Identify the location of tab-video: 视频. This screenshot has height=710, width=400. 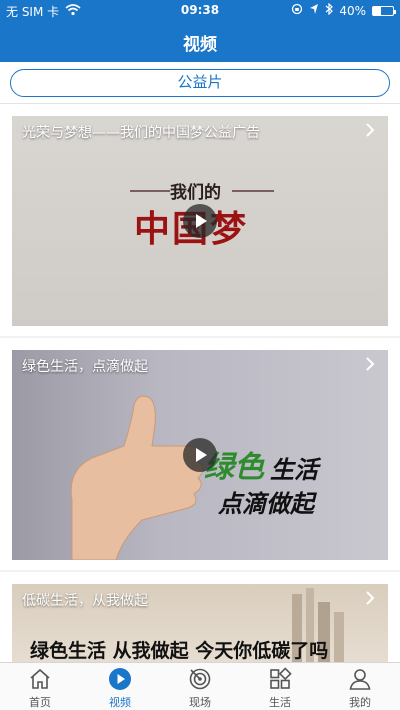
(120, 686).